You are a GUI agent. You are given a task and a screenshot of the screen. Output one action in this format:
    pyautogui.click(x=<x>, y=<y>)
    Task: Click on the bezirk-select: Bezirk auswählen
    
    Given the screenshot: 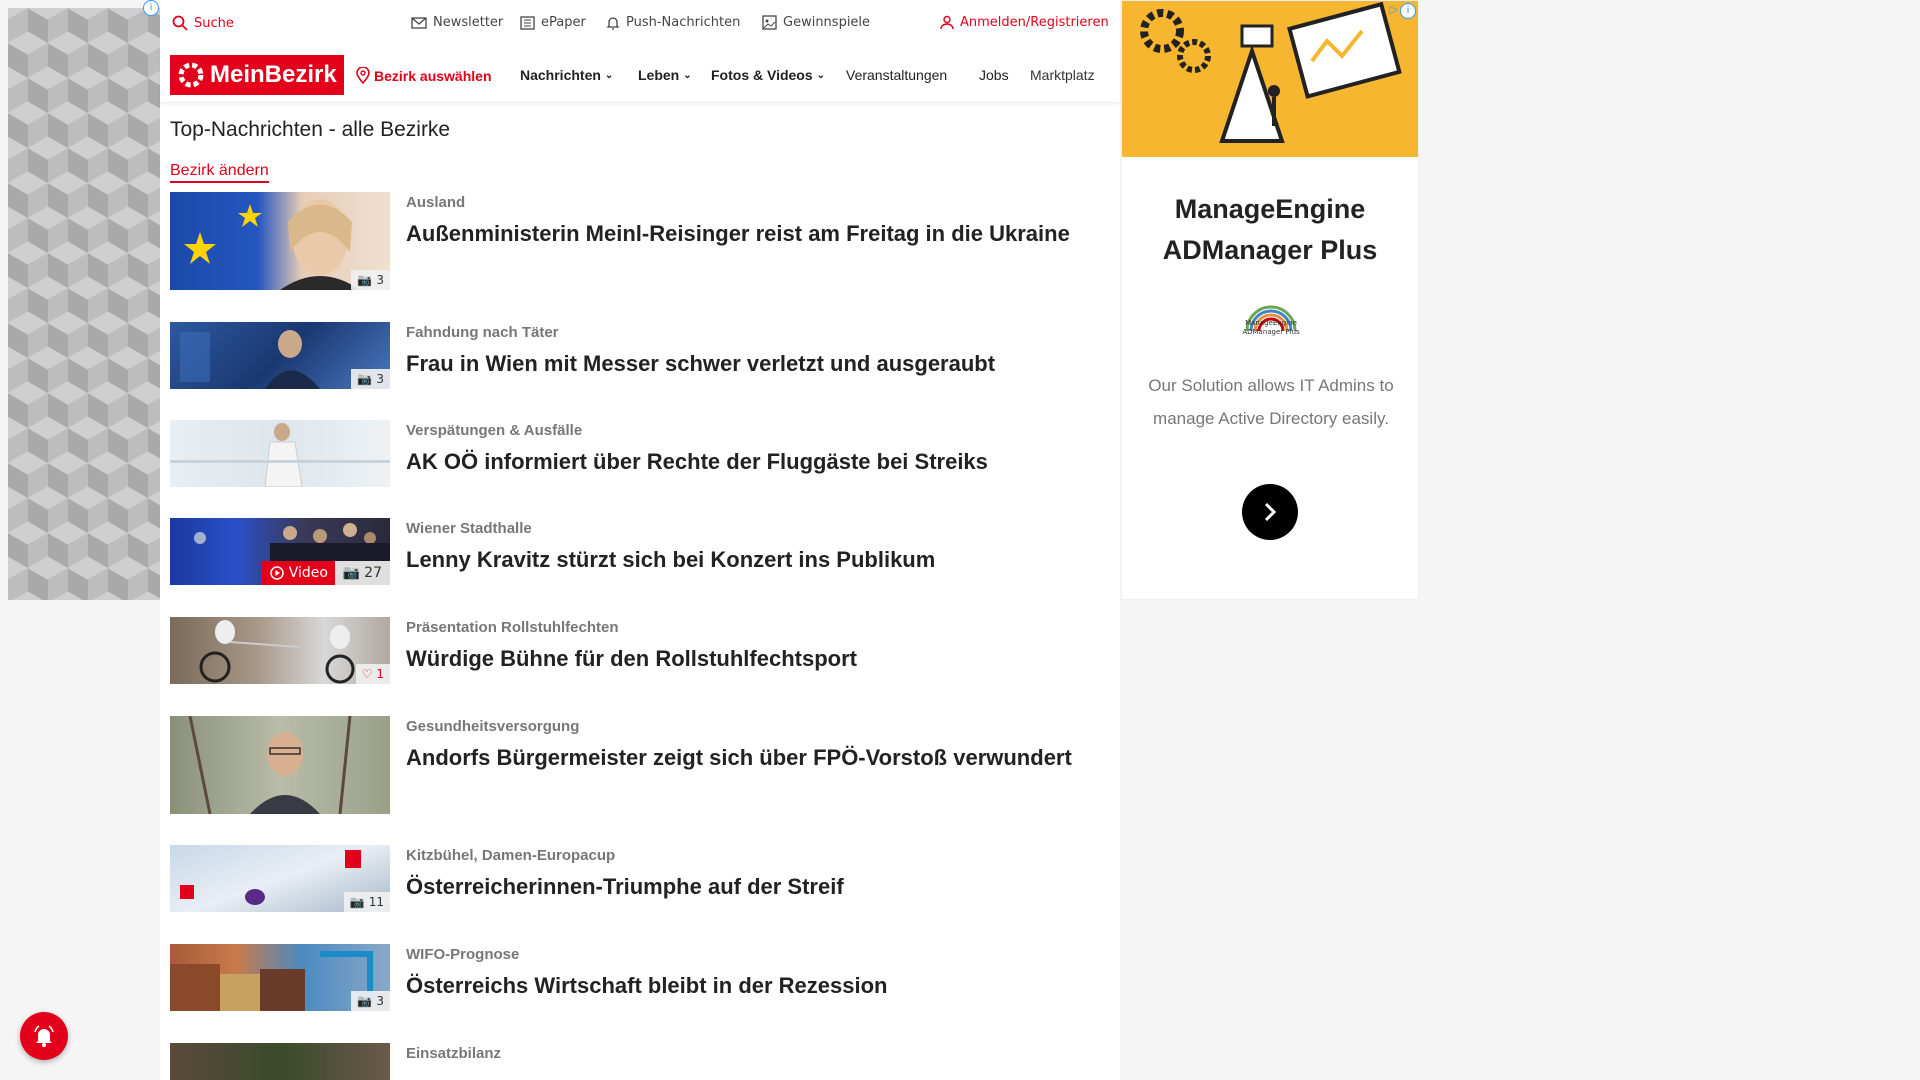 What is the action you would take?
    pyautogui.click(x=424, y=75)
    